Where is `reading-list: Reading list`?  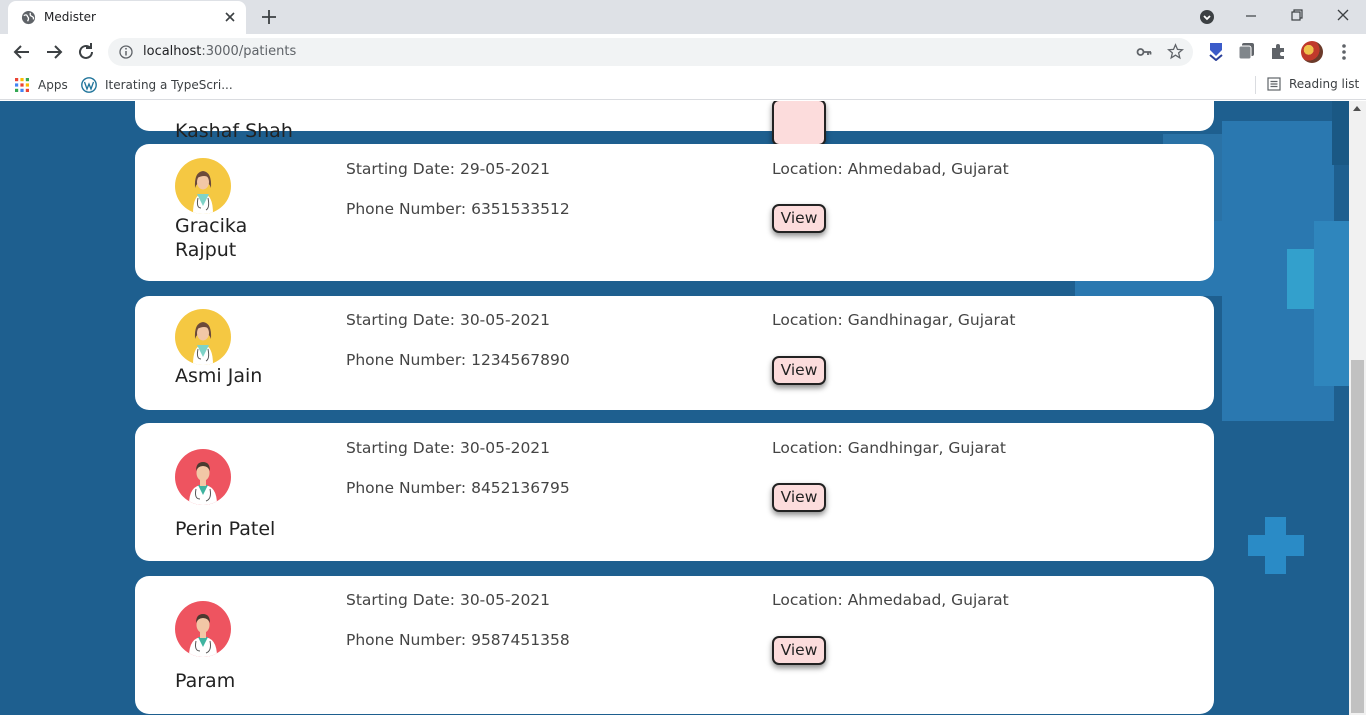
reading-list: Reading list is located at coordinates (1313, 84).